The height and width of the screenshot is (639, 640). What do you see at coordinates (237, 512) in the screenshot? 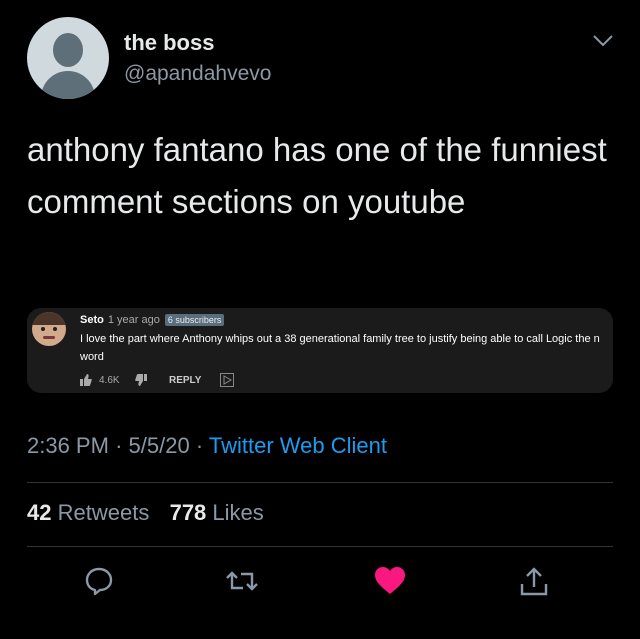
I see `likes-label: Likes` at bounding box center [237, 512].